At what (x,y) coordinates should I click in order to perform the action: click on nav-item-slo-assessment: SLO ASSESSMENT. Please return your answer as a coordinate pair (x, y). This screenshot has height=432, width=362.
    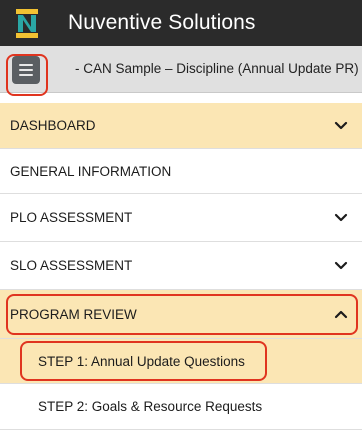
    Looking at the image, I should click on (181, 266).